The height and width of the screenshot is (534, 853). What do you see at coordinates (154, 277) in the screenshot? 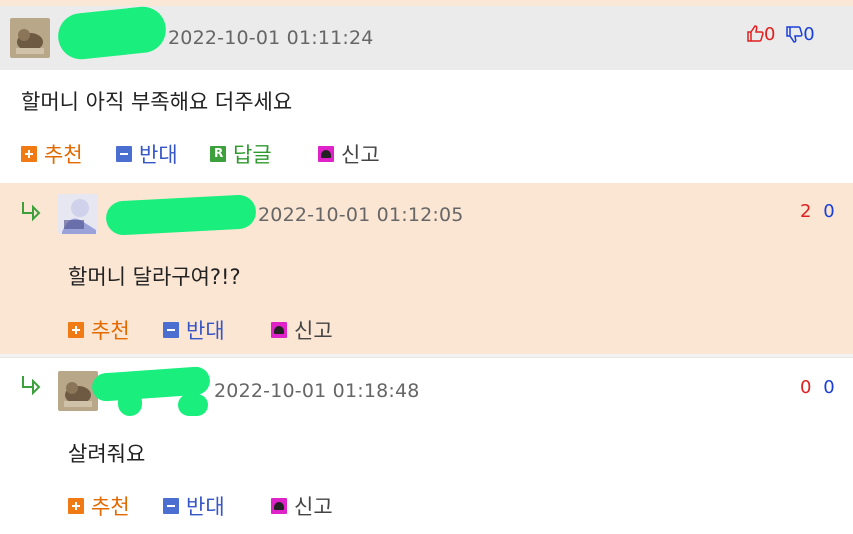
I see `comment-text: 할머니 달라구여?!?` at bounding box center [154, 277].